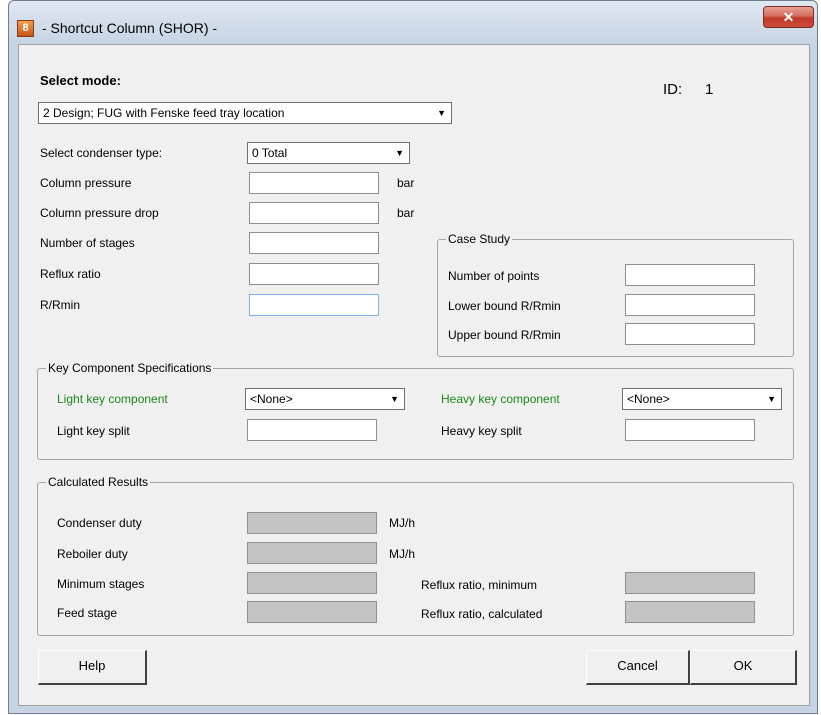 The height and width of the screenshot is (715, 821). What do you see at coordinates (80, 80) in the screenshot?
I see `select-mode-label: Select mode:` at bounding box center [80, 80].